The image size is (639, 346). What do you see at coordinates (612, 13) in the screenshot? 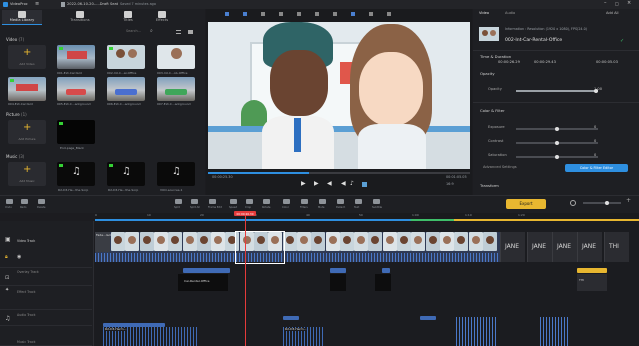
I see `add-all-button: Add All` at bounding box center [612, 13].